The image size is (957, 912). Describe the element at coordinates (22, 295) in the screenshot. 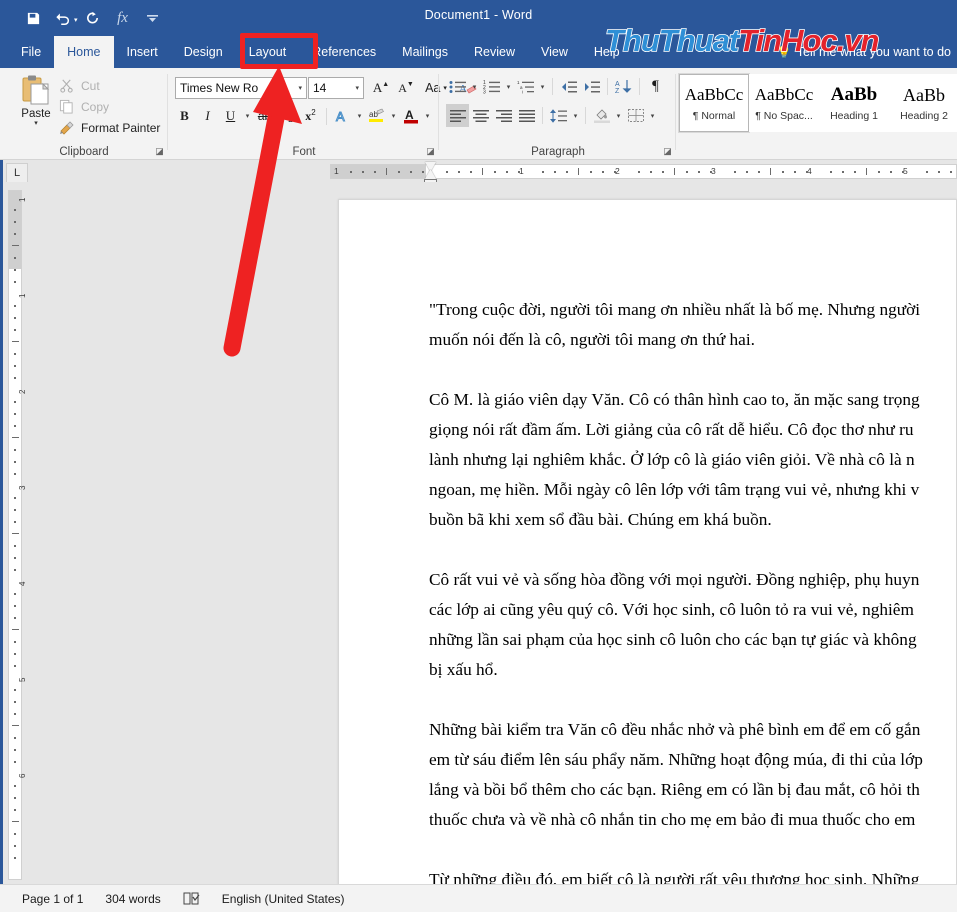

I see `vertical-ruler-number: 1` at that location.